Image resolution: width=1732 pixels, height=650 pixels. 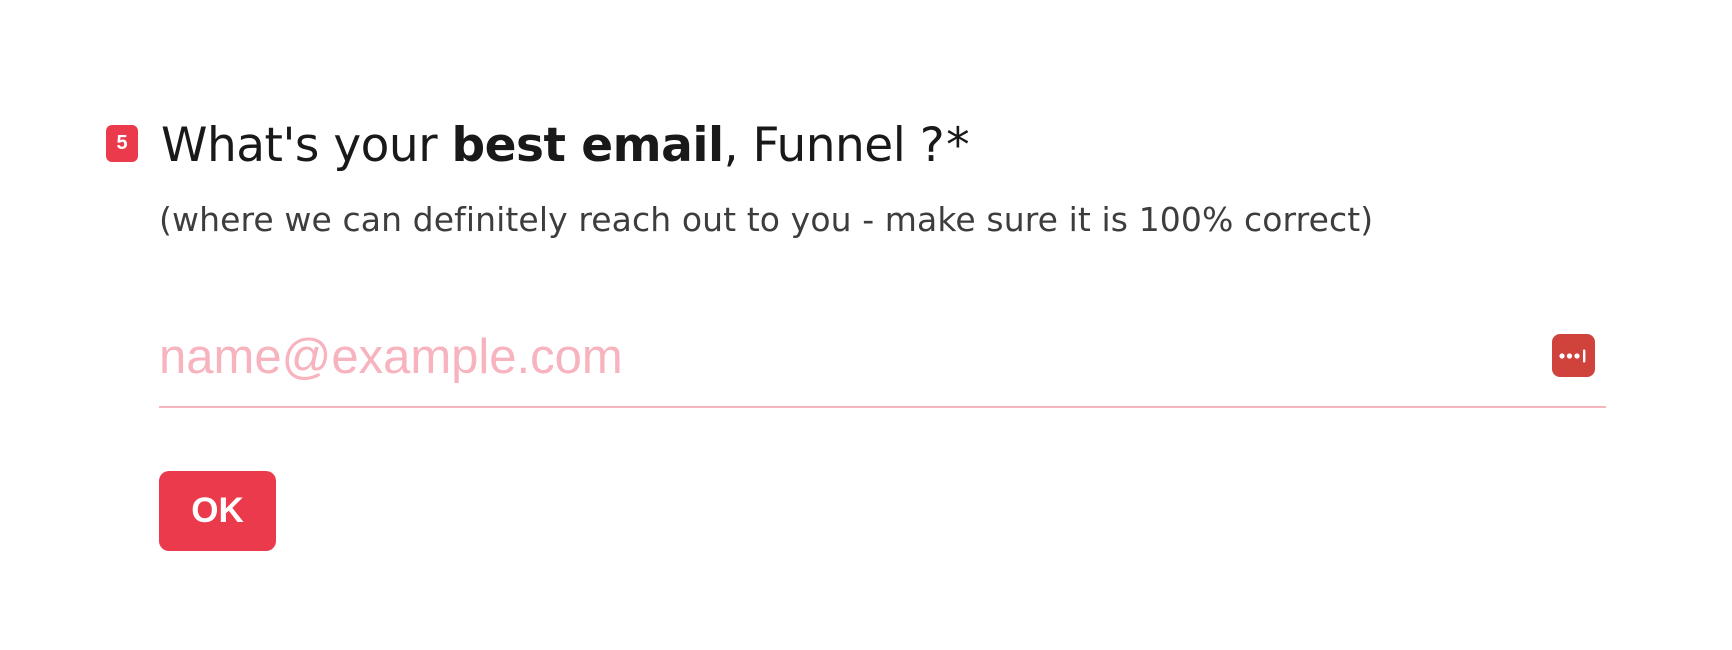 What do you see at coordinates (958, 145) in the screenshot?
I see `required-asterisk: *` at bounding box center [958, 145].